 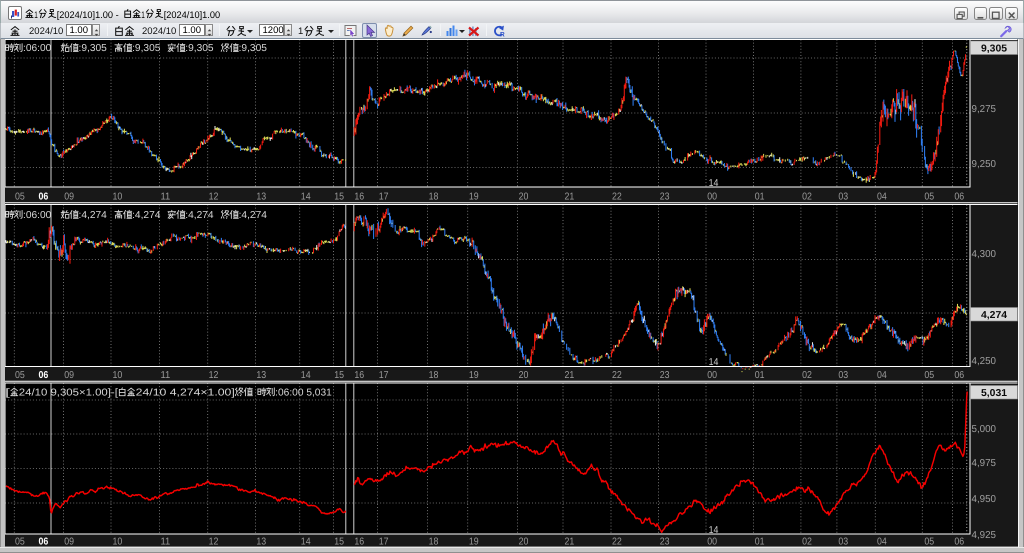 I want to click on svg-text: R, so click(x=502, y=34).